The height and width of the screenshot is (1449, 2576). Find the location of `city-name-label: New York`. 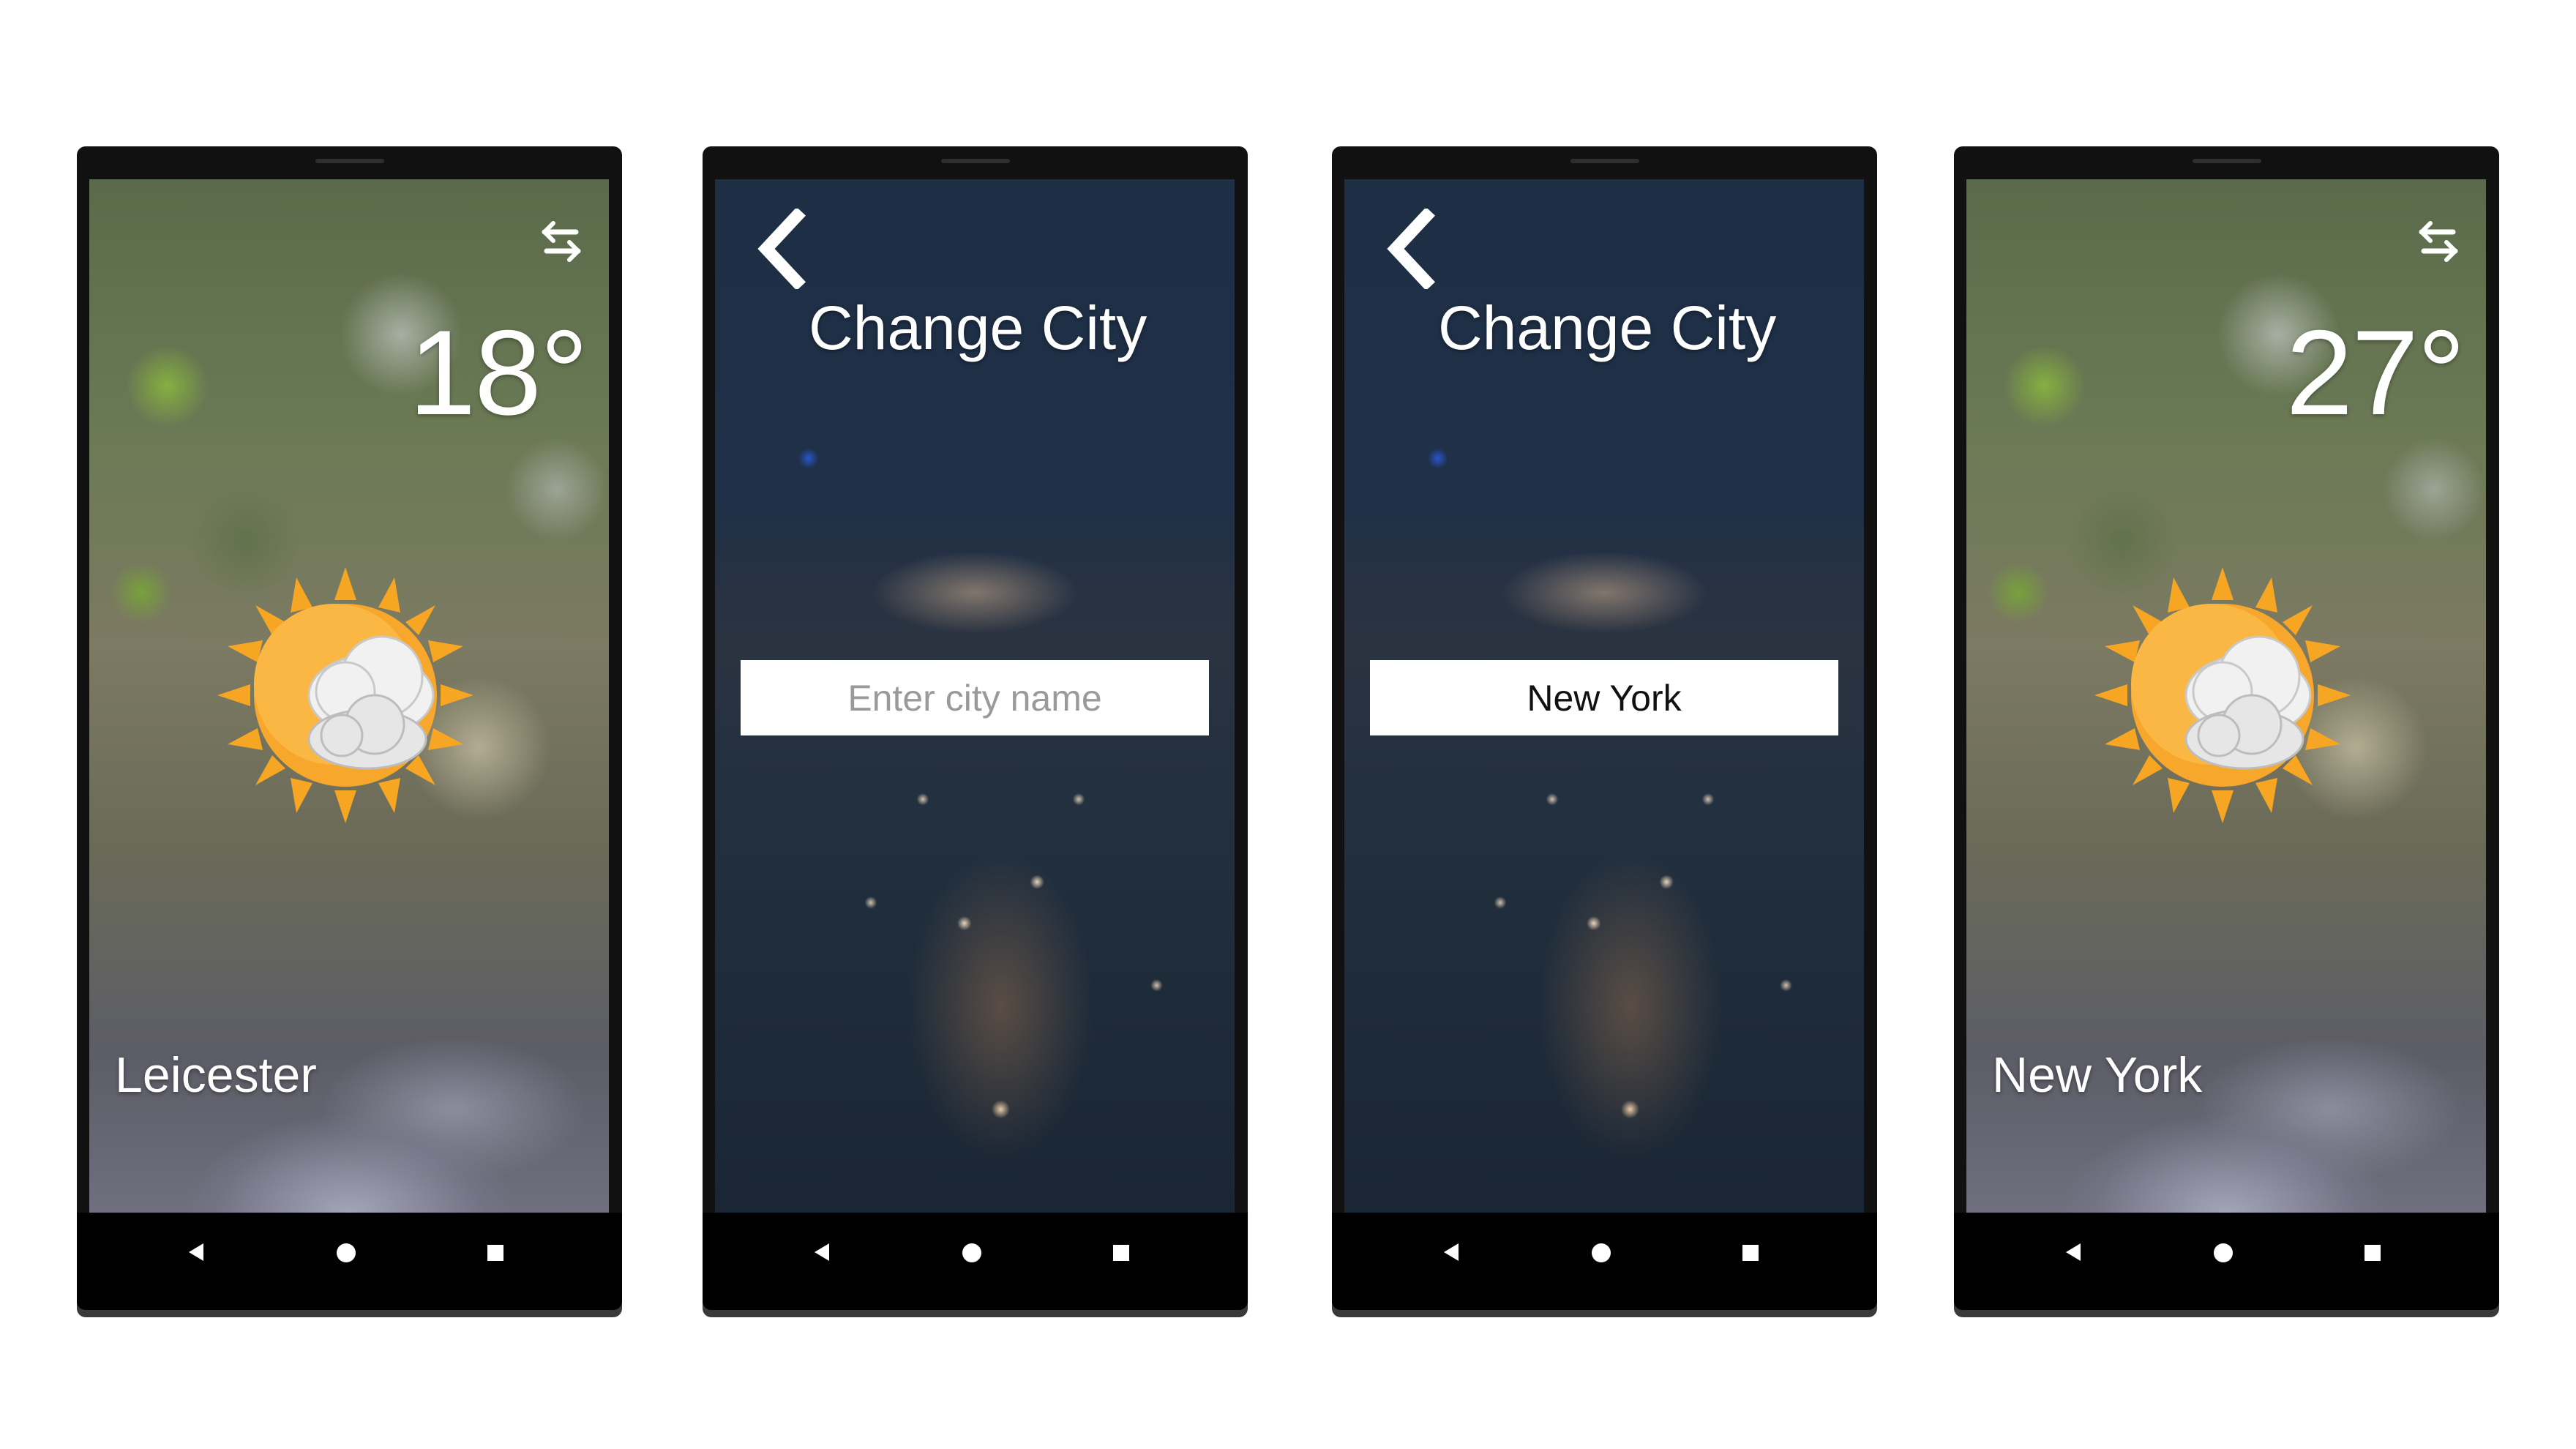

city-name-label: New York is located at coordinates (2097, 1075).